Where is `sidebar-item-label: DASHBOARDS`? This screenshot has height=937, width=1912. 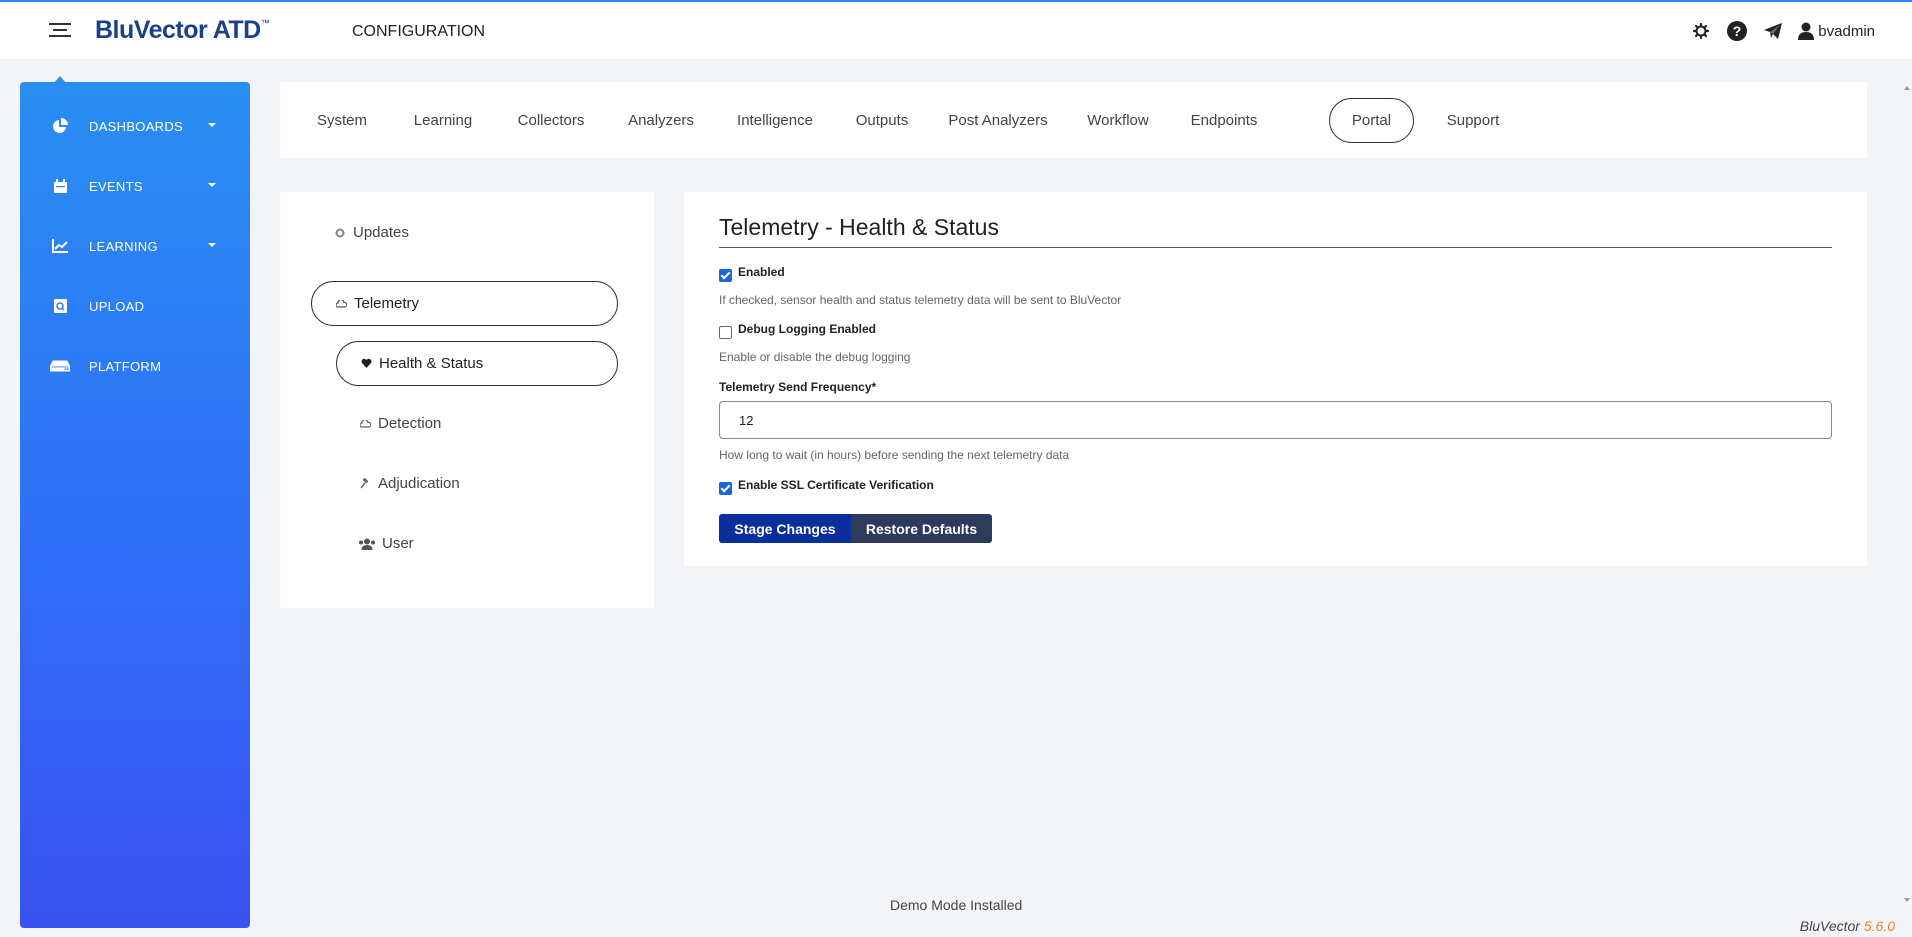 sidebar-item-label: DASHBOARDS is located at coordinates (136, 126).